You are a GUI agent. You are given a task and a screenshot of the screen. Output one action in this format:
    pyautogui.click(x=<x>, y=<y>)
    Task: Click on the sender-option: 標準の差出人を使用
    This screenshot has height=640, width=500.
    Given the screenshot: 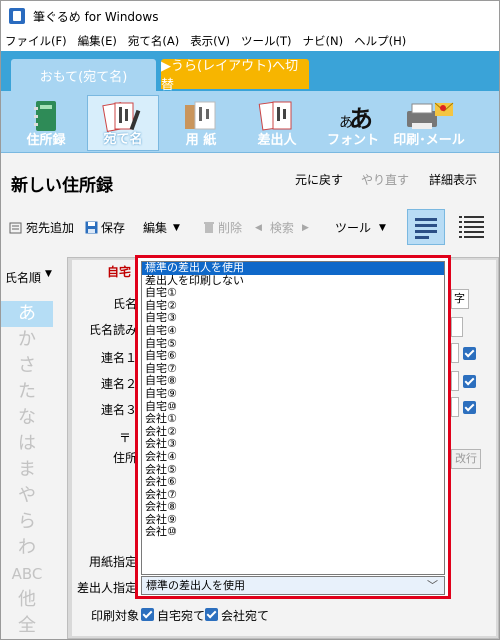 What is the action you would take?
    pyautogui.click(x=293, y=268)
    